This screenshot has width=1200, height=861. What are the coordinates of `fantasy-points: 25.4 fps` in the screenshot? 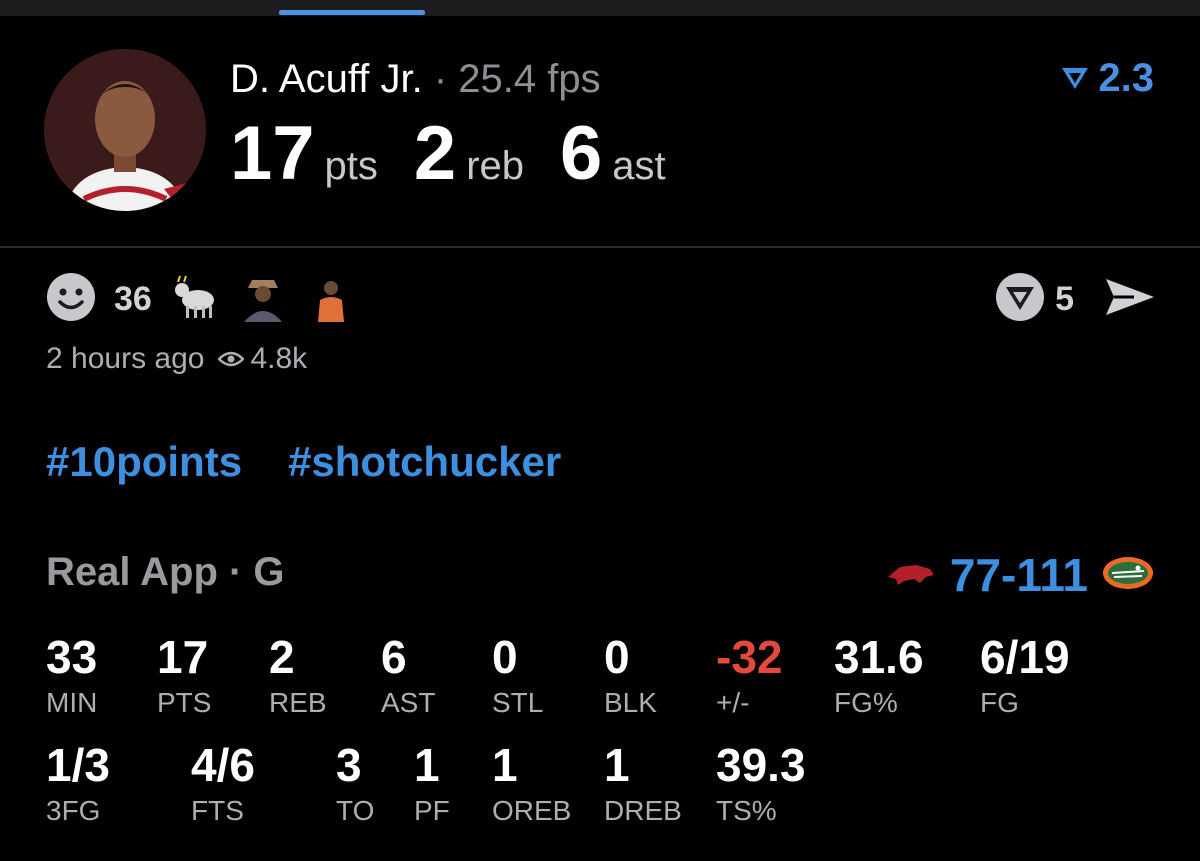 It's located at (529, 79).